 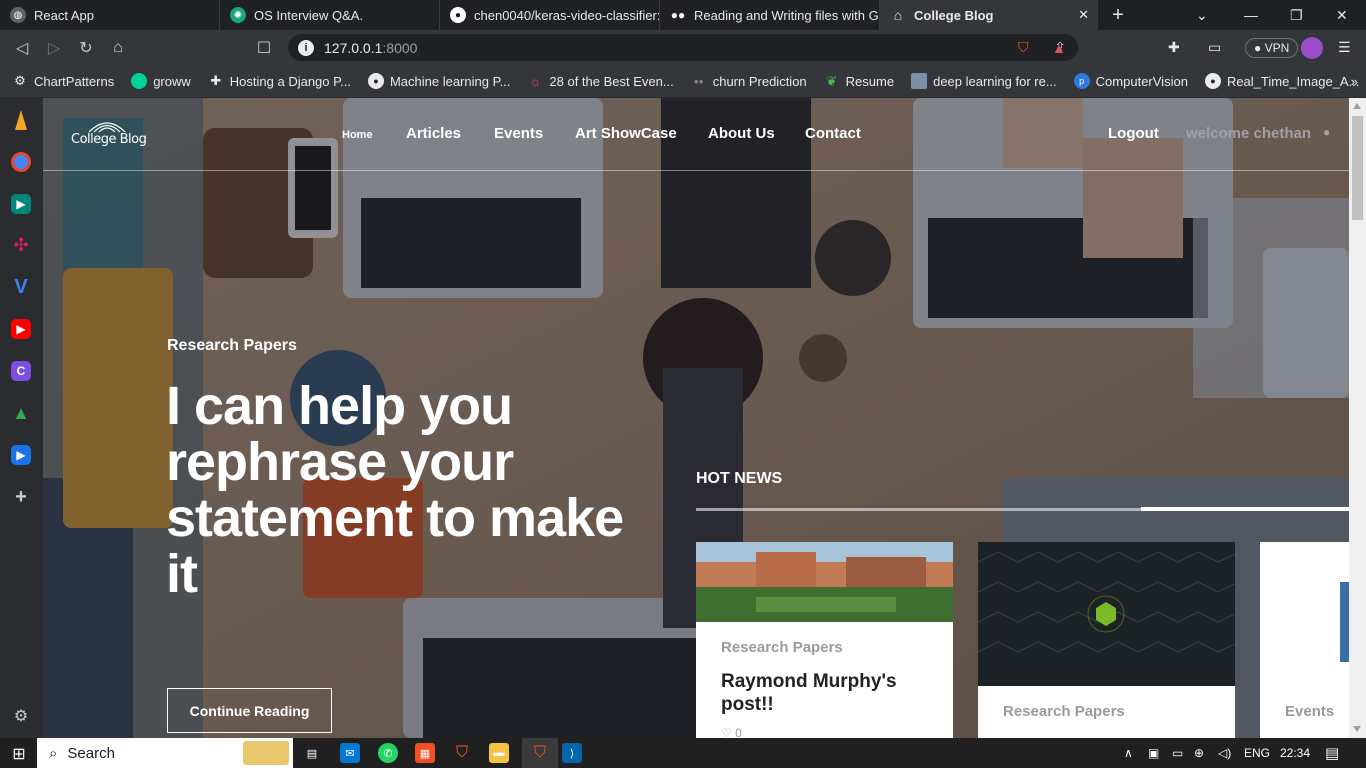 What do you see at coordinates (1202, 15) in the screenshot?
I see `tab-search-icon: ⌄` at bounding box center [1202, 15].